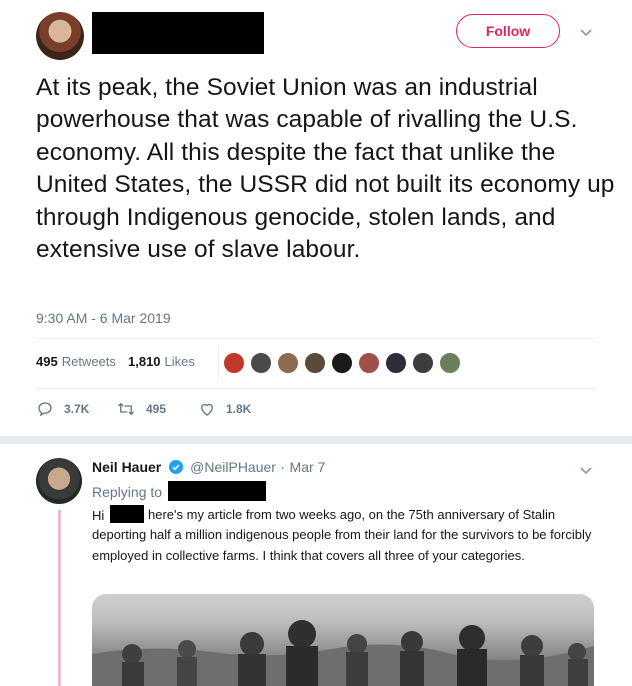 The height and width of the screenshot is (686, 632). I want to click on reply-action: 3.7K, so click(62, 409).